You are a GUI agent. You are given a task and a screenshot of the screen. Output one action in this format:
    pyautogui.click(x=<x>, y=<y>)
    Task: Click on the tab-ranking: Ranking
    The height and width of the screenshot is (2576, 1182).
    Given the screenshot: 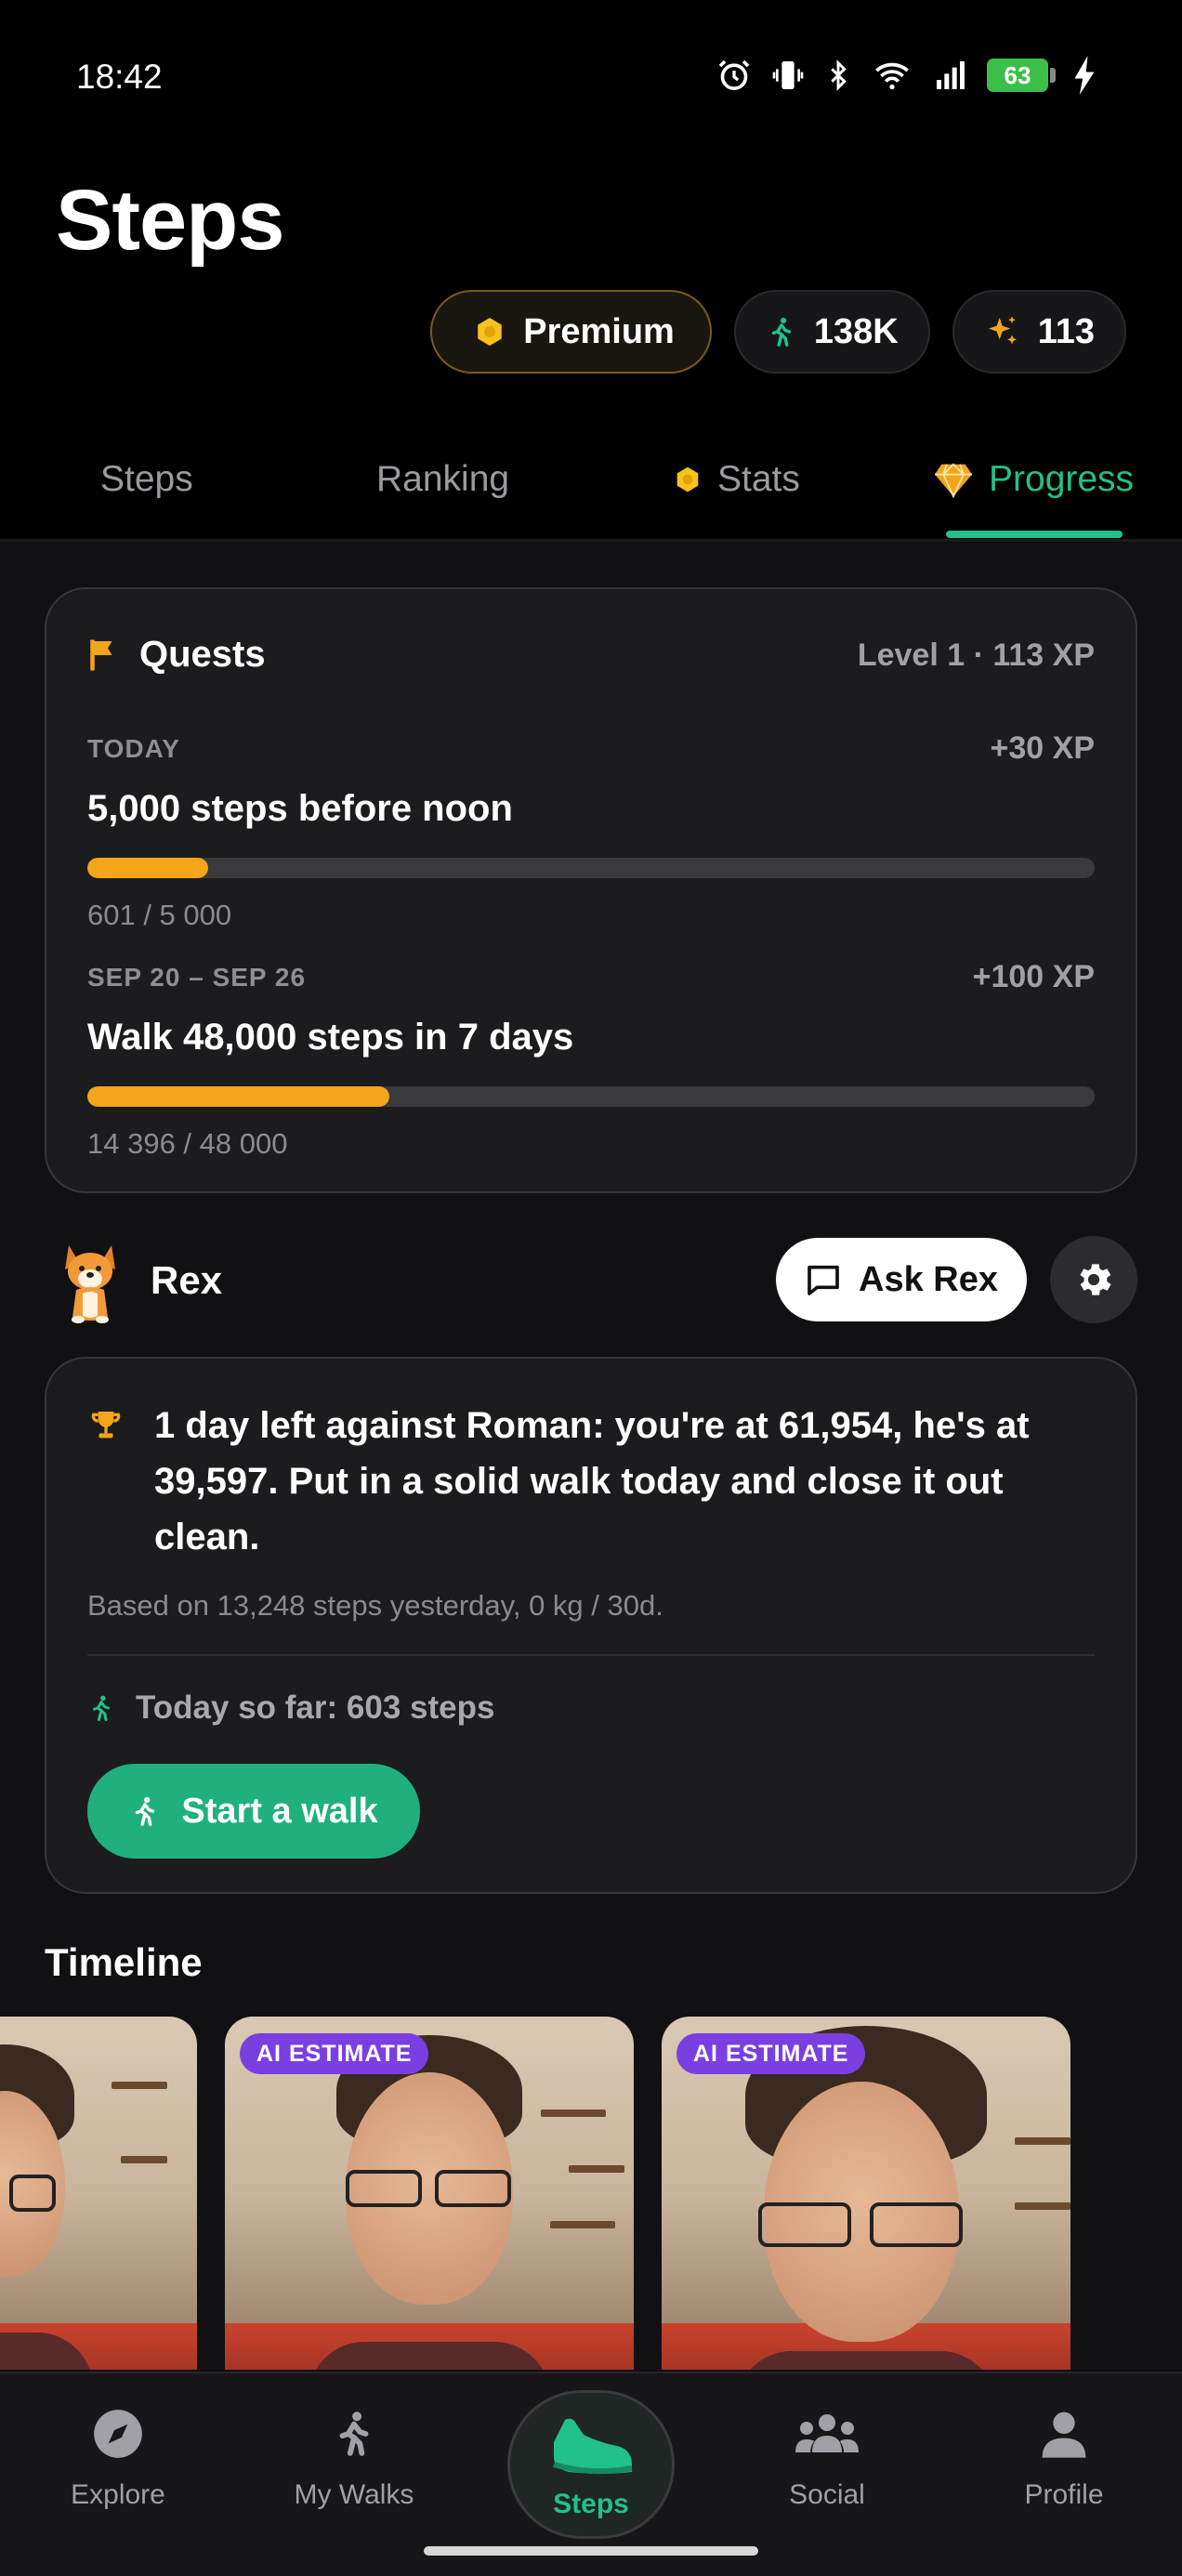 What is the action you would take?
    pyautogui.click(x=442, y=479)
    